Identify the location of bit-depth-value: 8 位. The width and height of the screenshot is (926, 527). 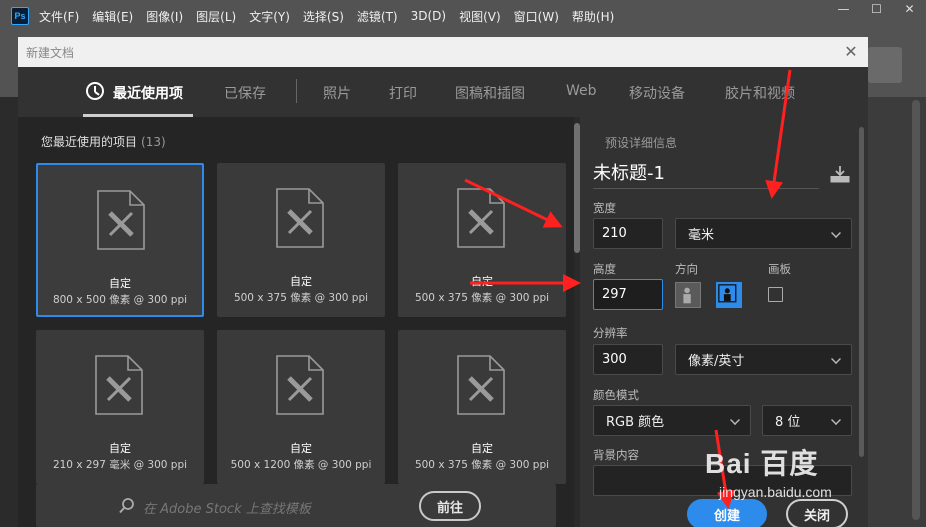
(788, 422).